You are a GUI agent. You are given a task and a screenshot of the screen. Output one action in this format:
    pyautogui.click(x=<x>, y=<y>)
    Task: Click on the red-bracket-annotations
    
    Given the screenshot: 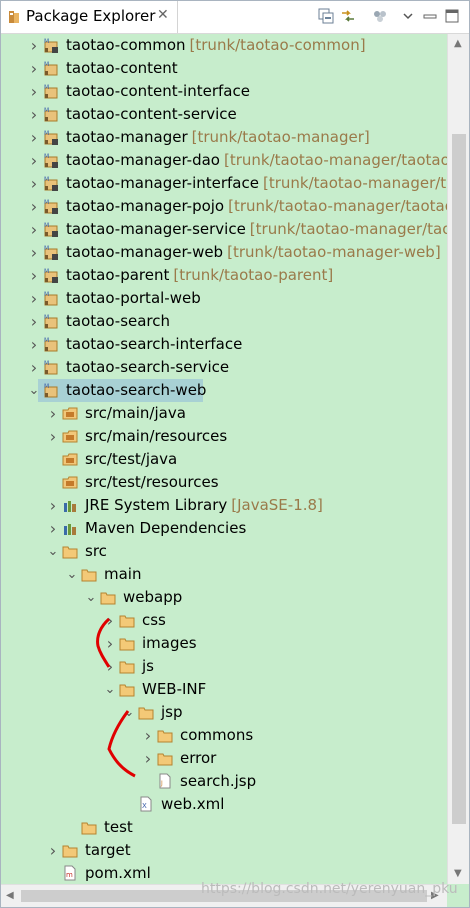 What is the action you would take?
    pyautogui.click(x=116, y=697)
    